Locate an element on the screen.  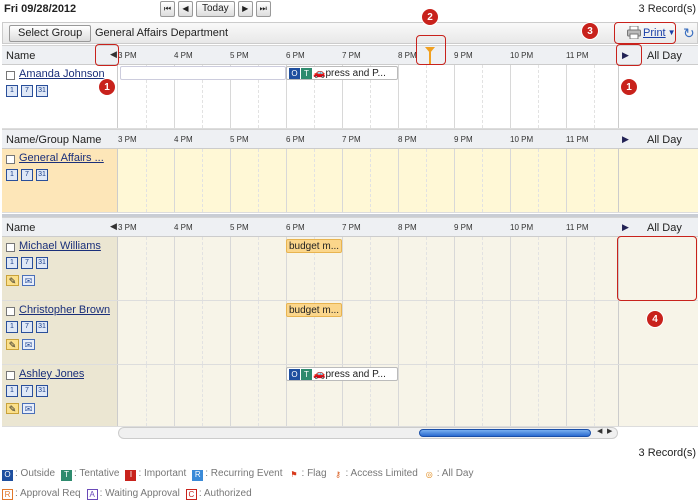
select-group-button: Select Group is located at coordinates (50, 33).